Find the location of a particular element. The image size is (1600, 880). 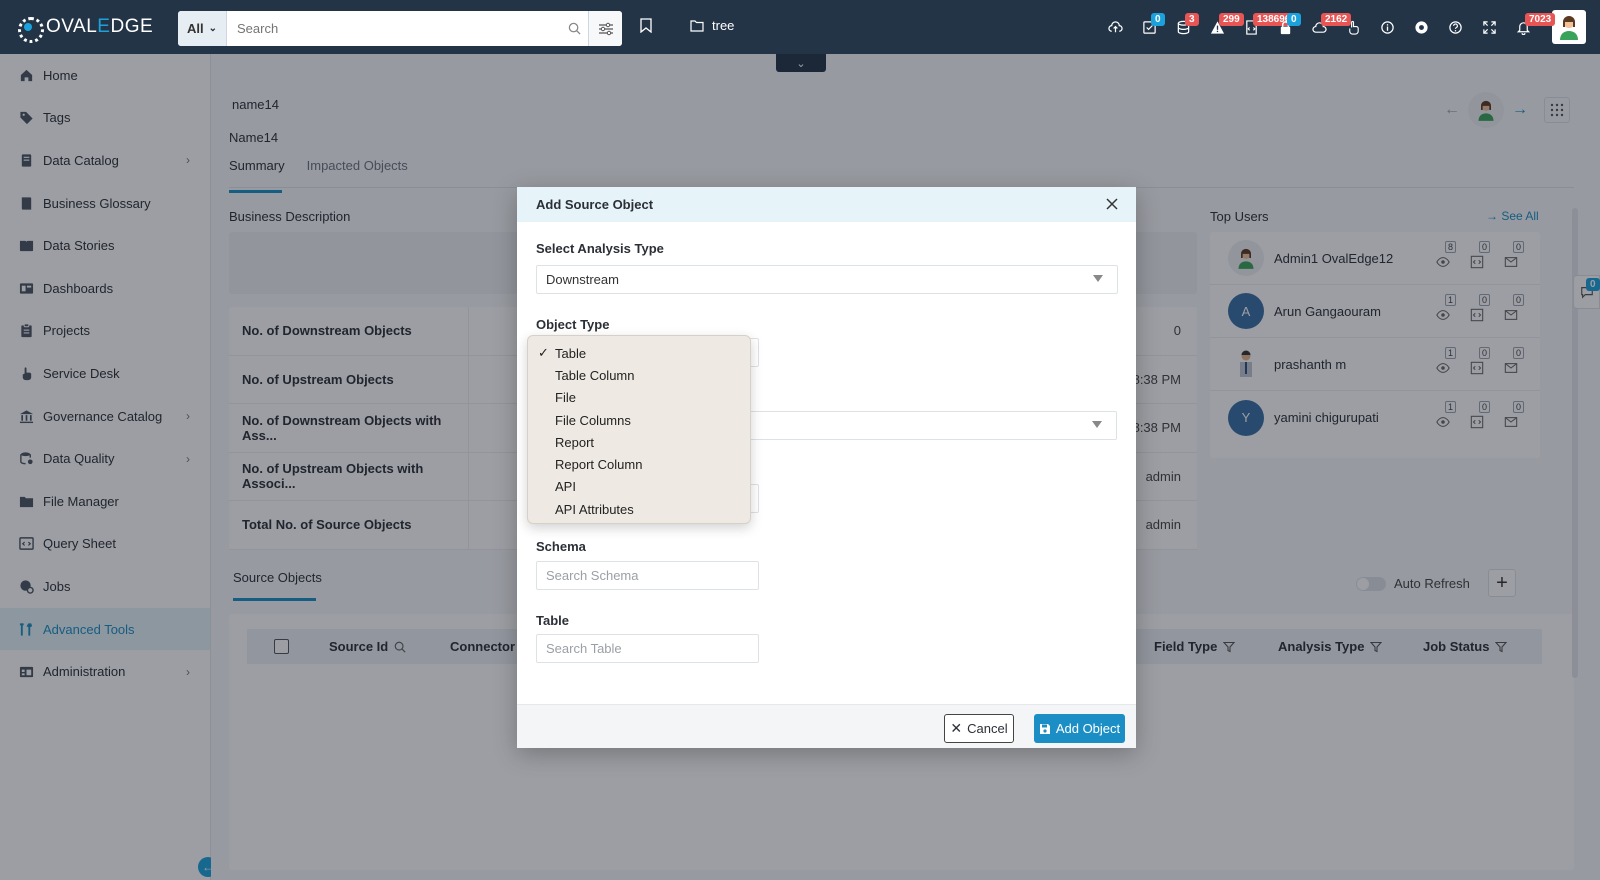

search-scope-dropdown: All ⌄ is located at coordinates (202, 28).